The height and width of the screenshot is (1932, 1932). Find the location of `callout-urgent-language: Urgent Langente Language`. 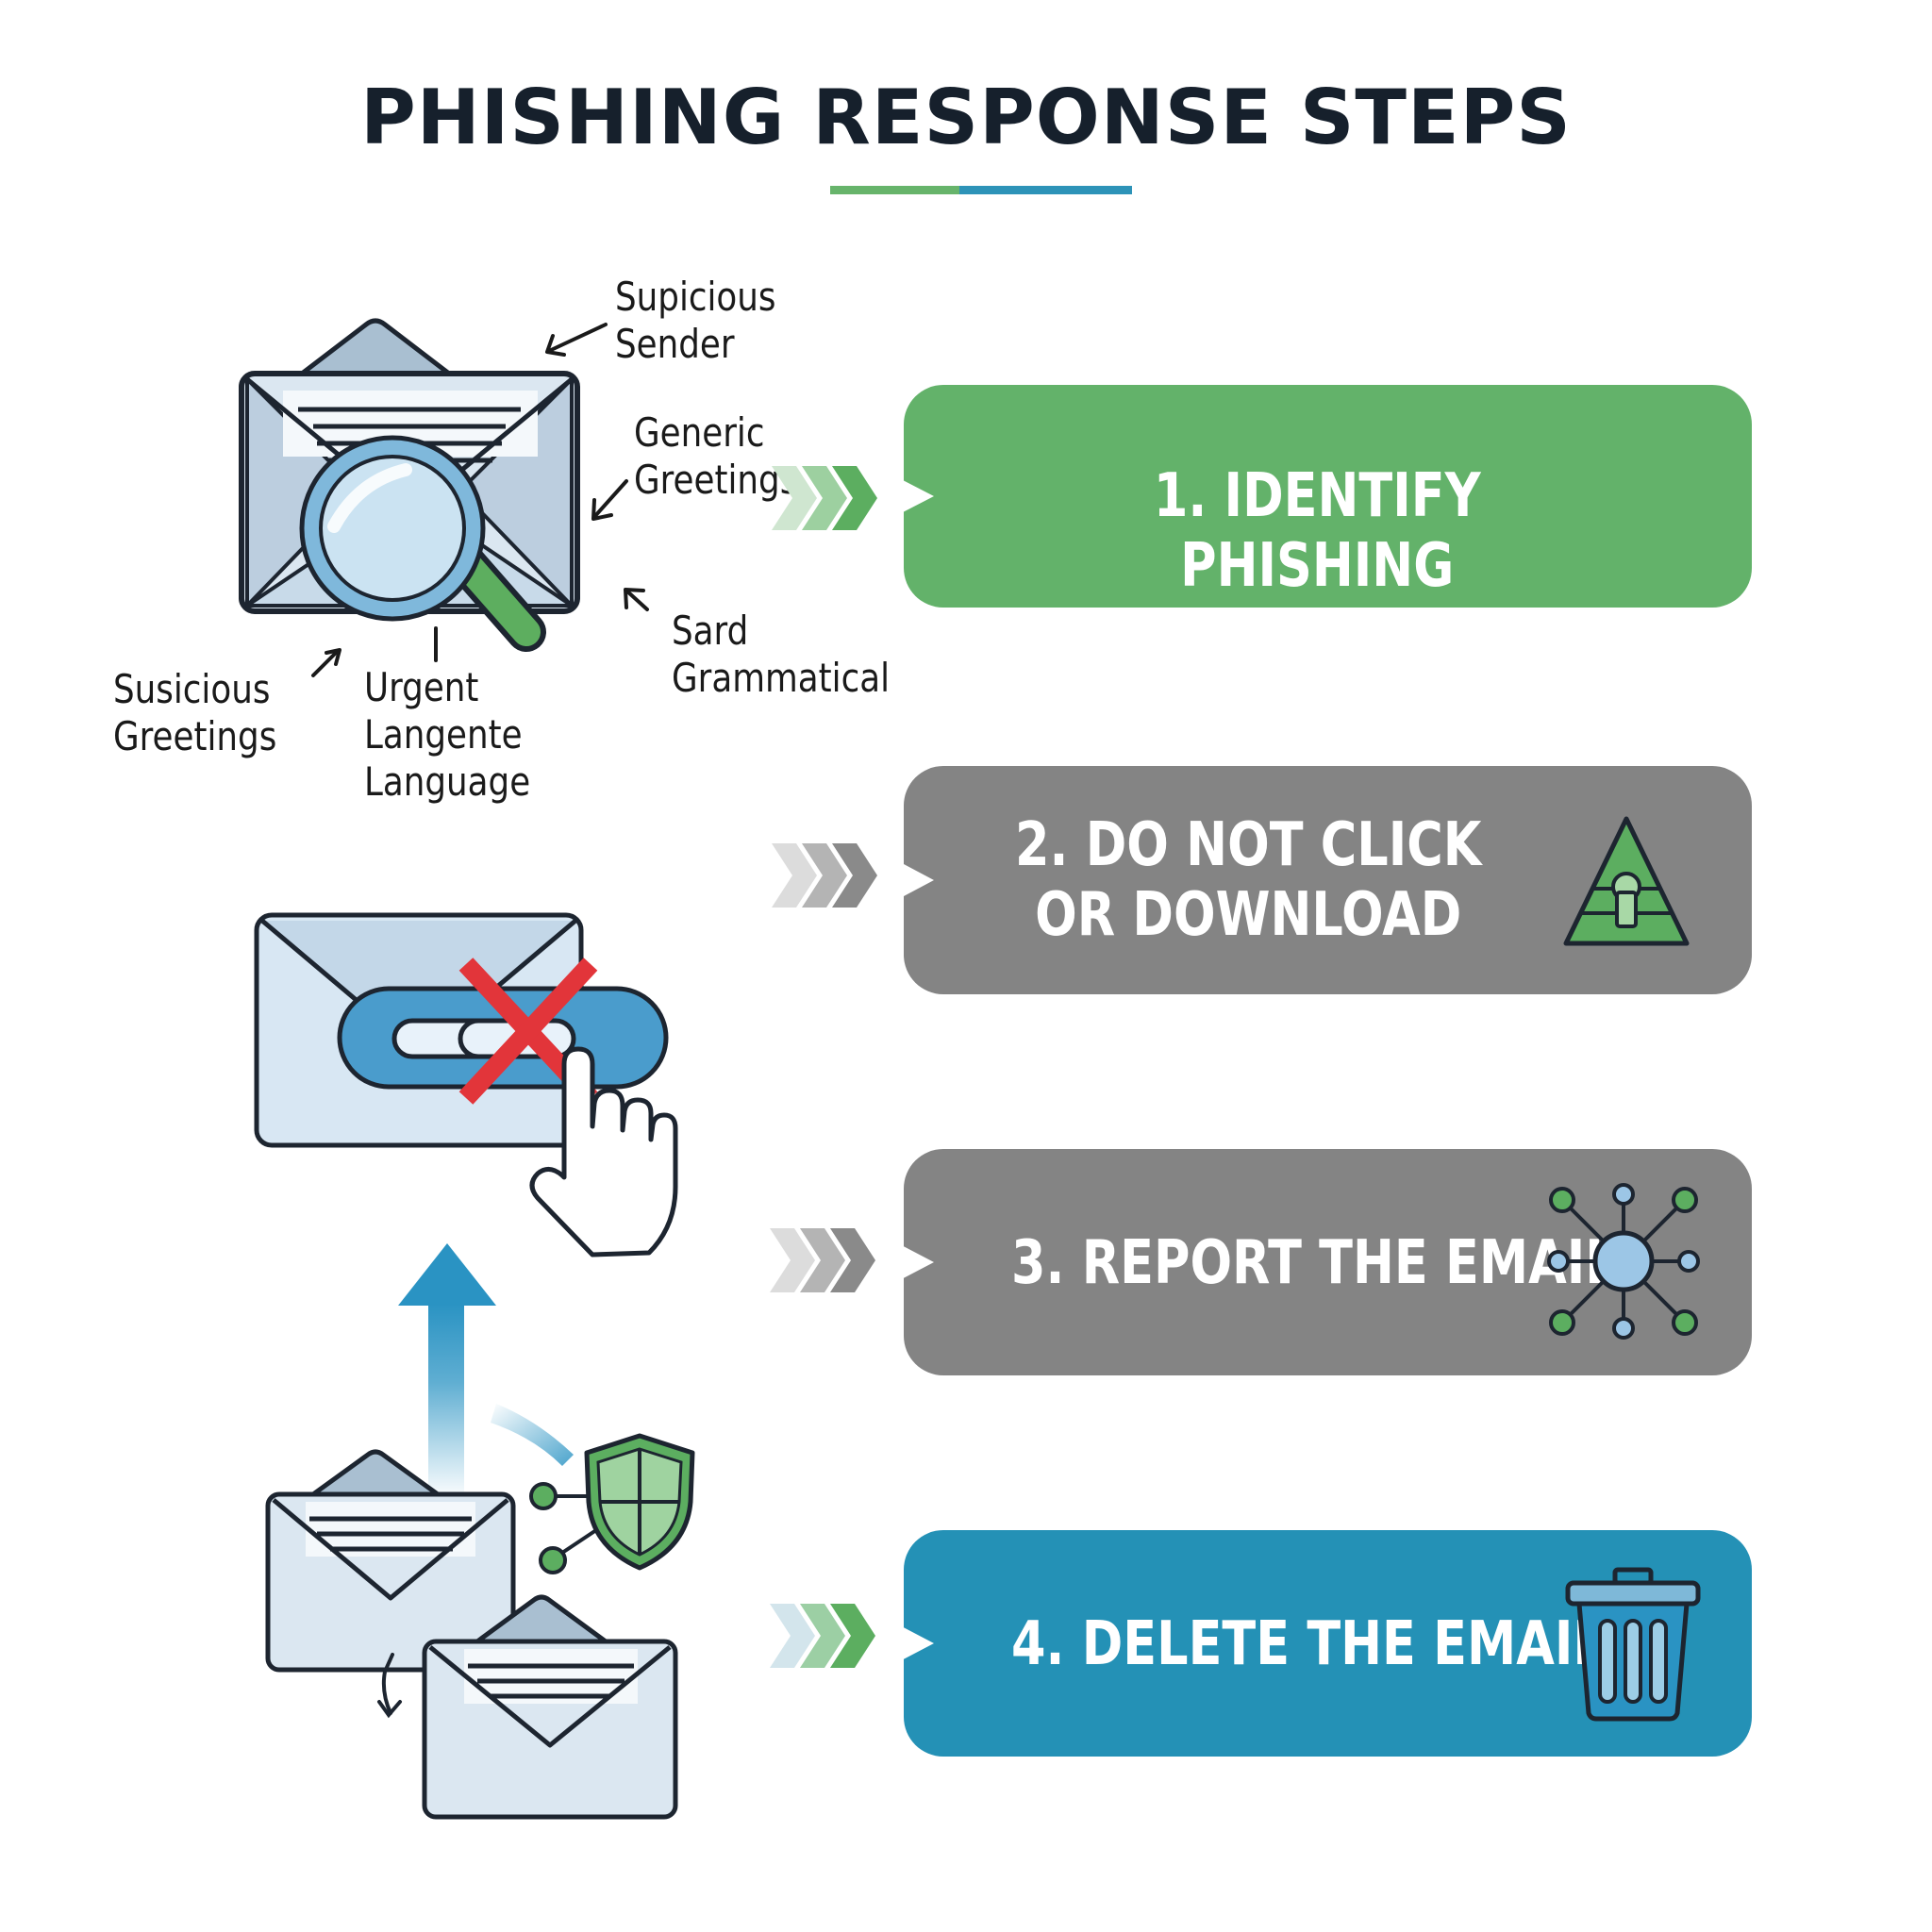

callout-urgent-language: Urgent Langente Language is located at coordinates (448, 735).